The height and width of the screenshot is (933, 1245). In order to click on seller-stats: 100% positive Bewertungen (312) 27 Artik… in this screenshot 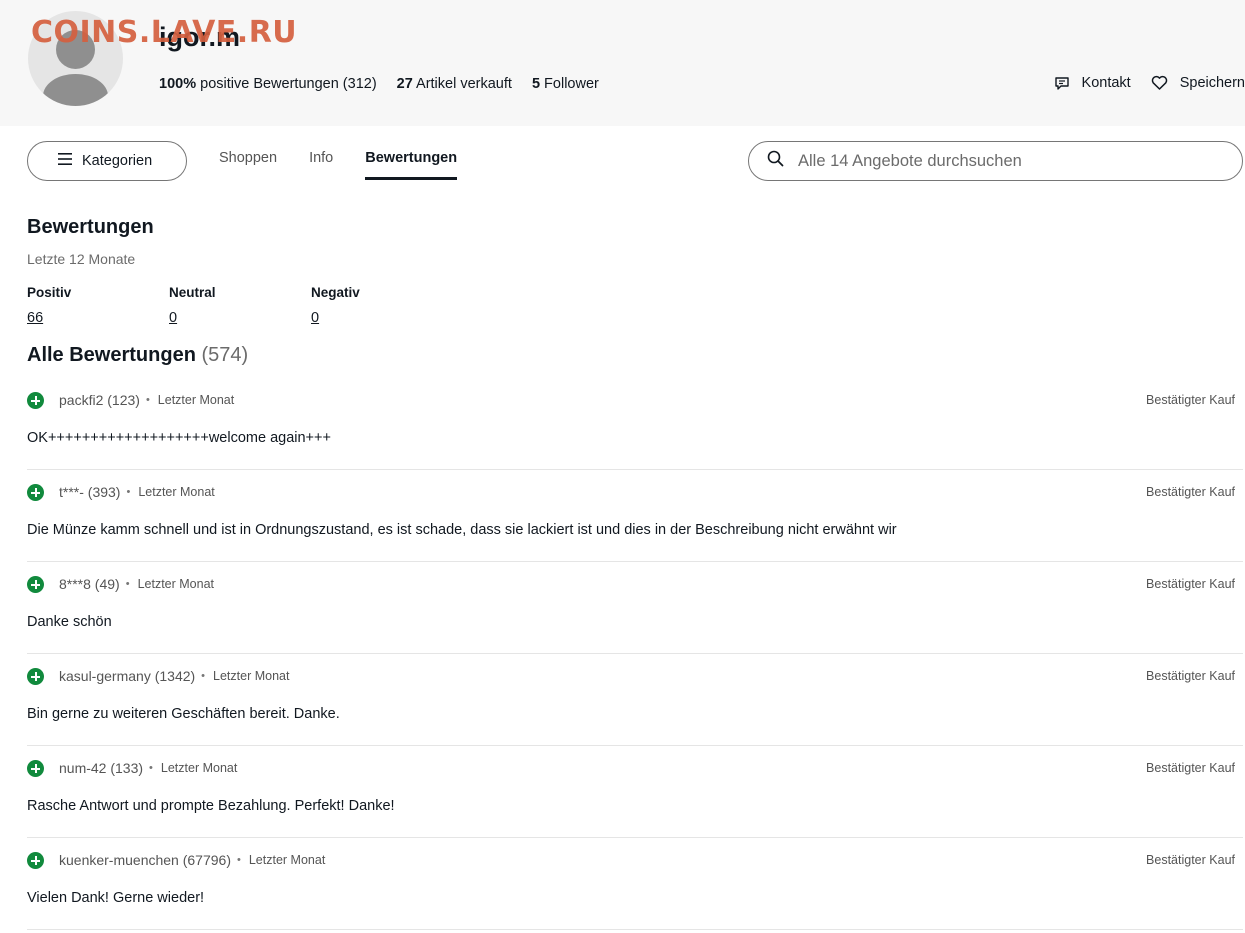, I will do `click(379, 84)`.